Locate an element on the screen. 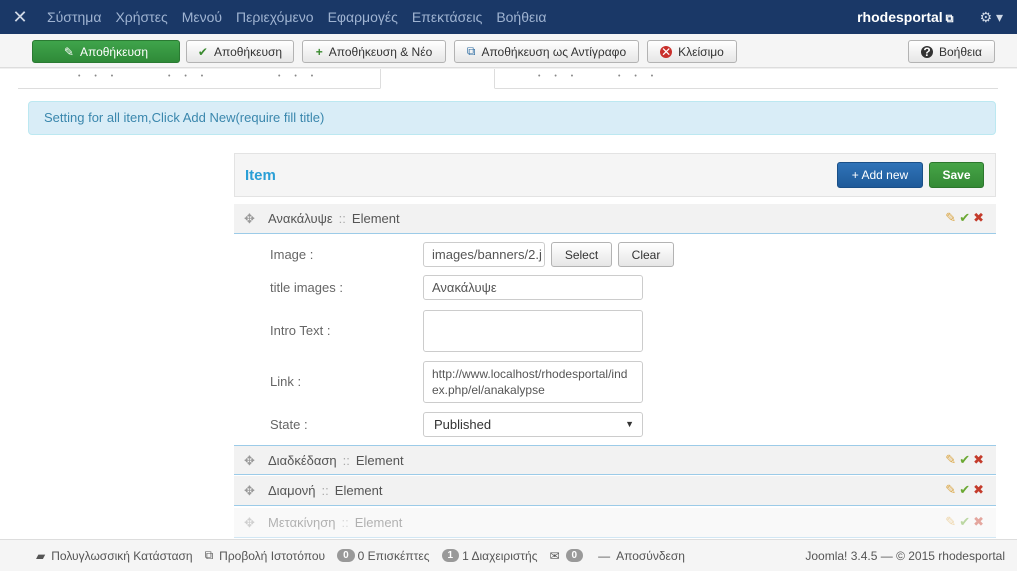  item-row: ✥ Διαμονή:: Element ✎ ✔ ✖ is located at coordinates (615, 491).